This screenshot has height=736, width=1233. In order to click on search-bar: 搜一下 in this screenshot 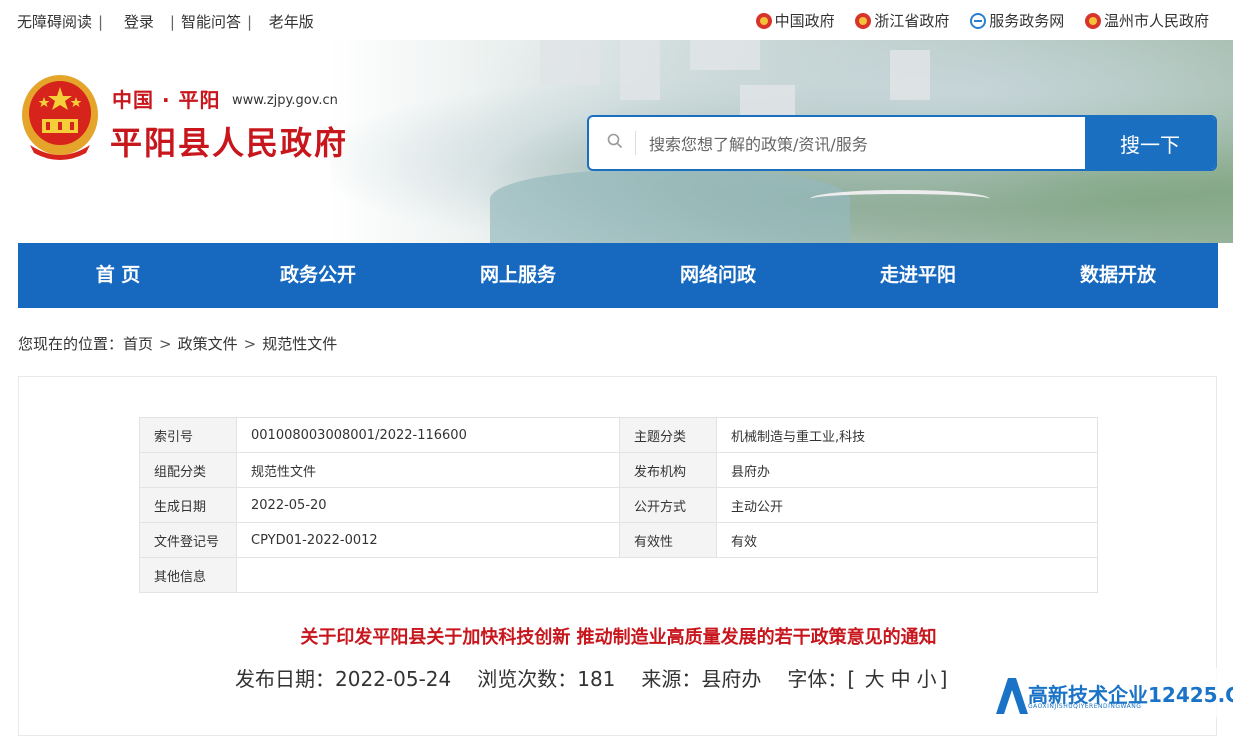, I will do `click(902, 143)`.